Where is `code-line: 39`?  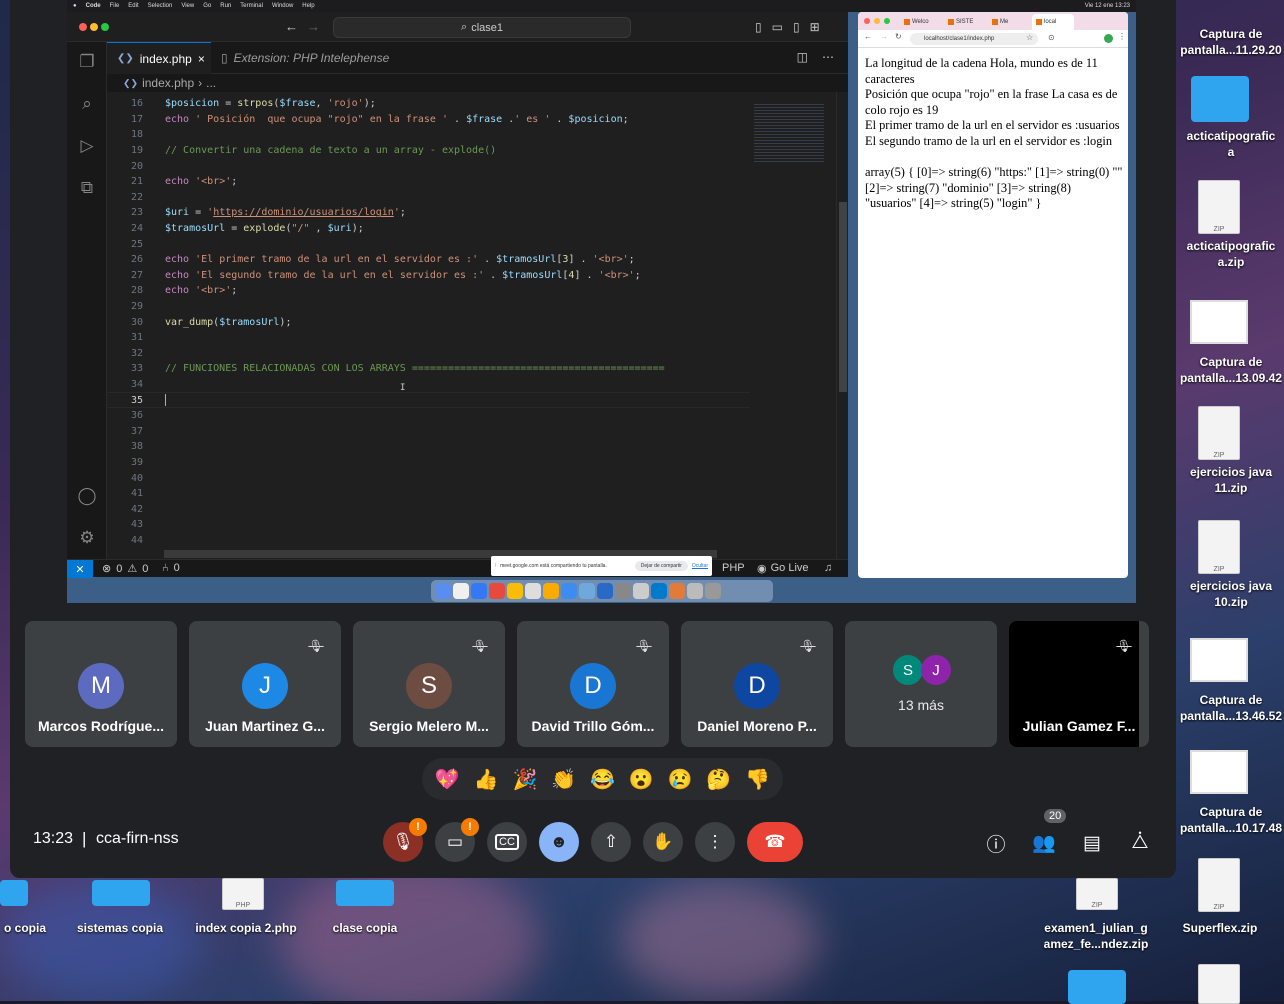 code-line: 39 is located at coordinates (428, 463).